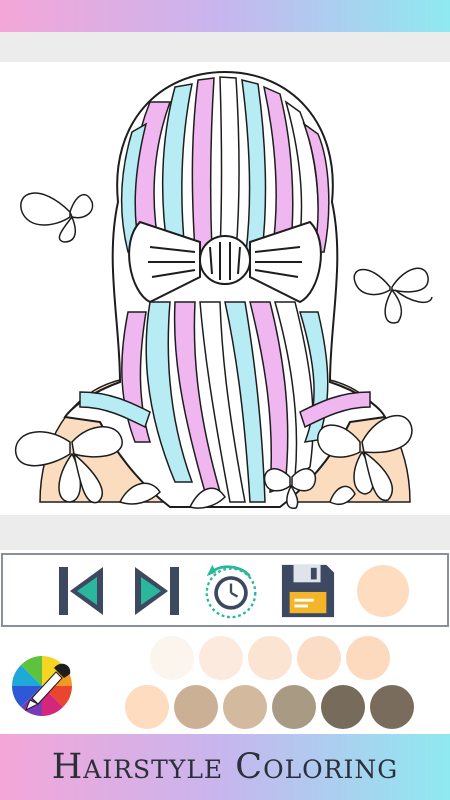 The image size is (450, 800). I want to click on previous-button, so click(81, 591).